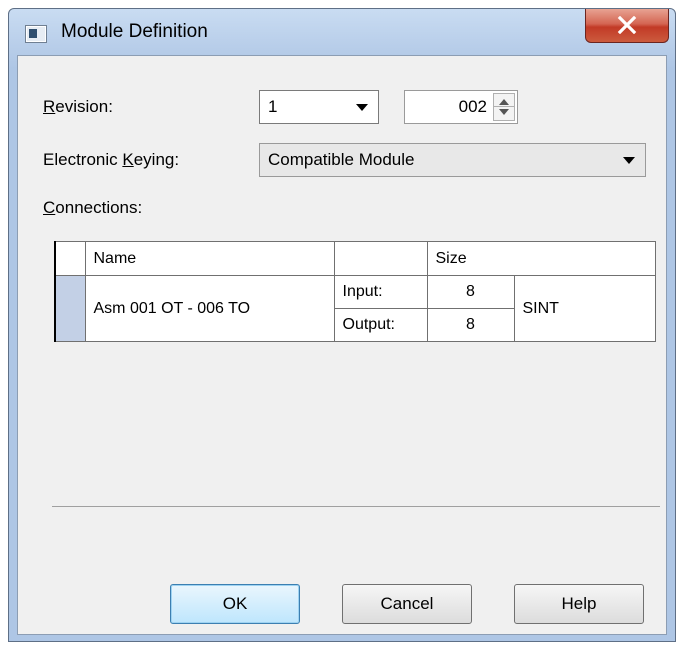 The width and height of the screenshot is (680, 646). Describe the element at coordinates (356, 506) in the screenshot. I see `separator` at that location.